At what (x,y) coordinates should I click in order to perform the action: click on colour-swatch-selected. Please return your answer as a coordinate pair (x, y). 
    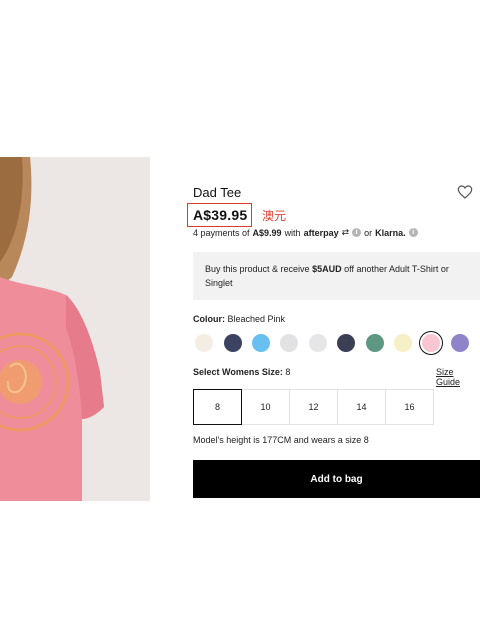
    Looking at the image, I should click on (431, 343).